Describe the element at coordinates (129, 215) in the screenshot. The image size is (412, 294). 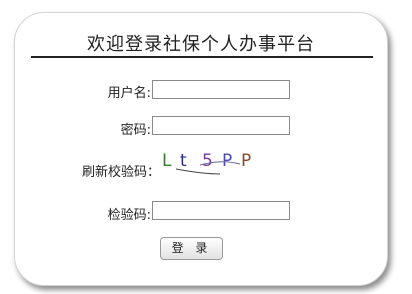
I see `verify-label: 检验码:` at that location.